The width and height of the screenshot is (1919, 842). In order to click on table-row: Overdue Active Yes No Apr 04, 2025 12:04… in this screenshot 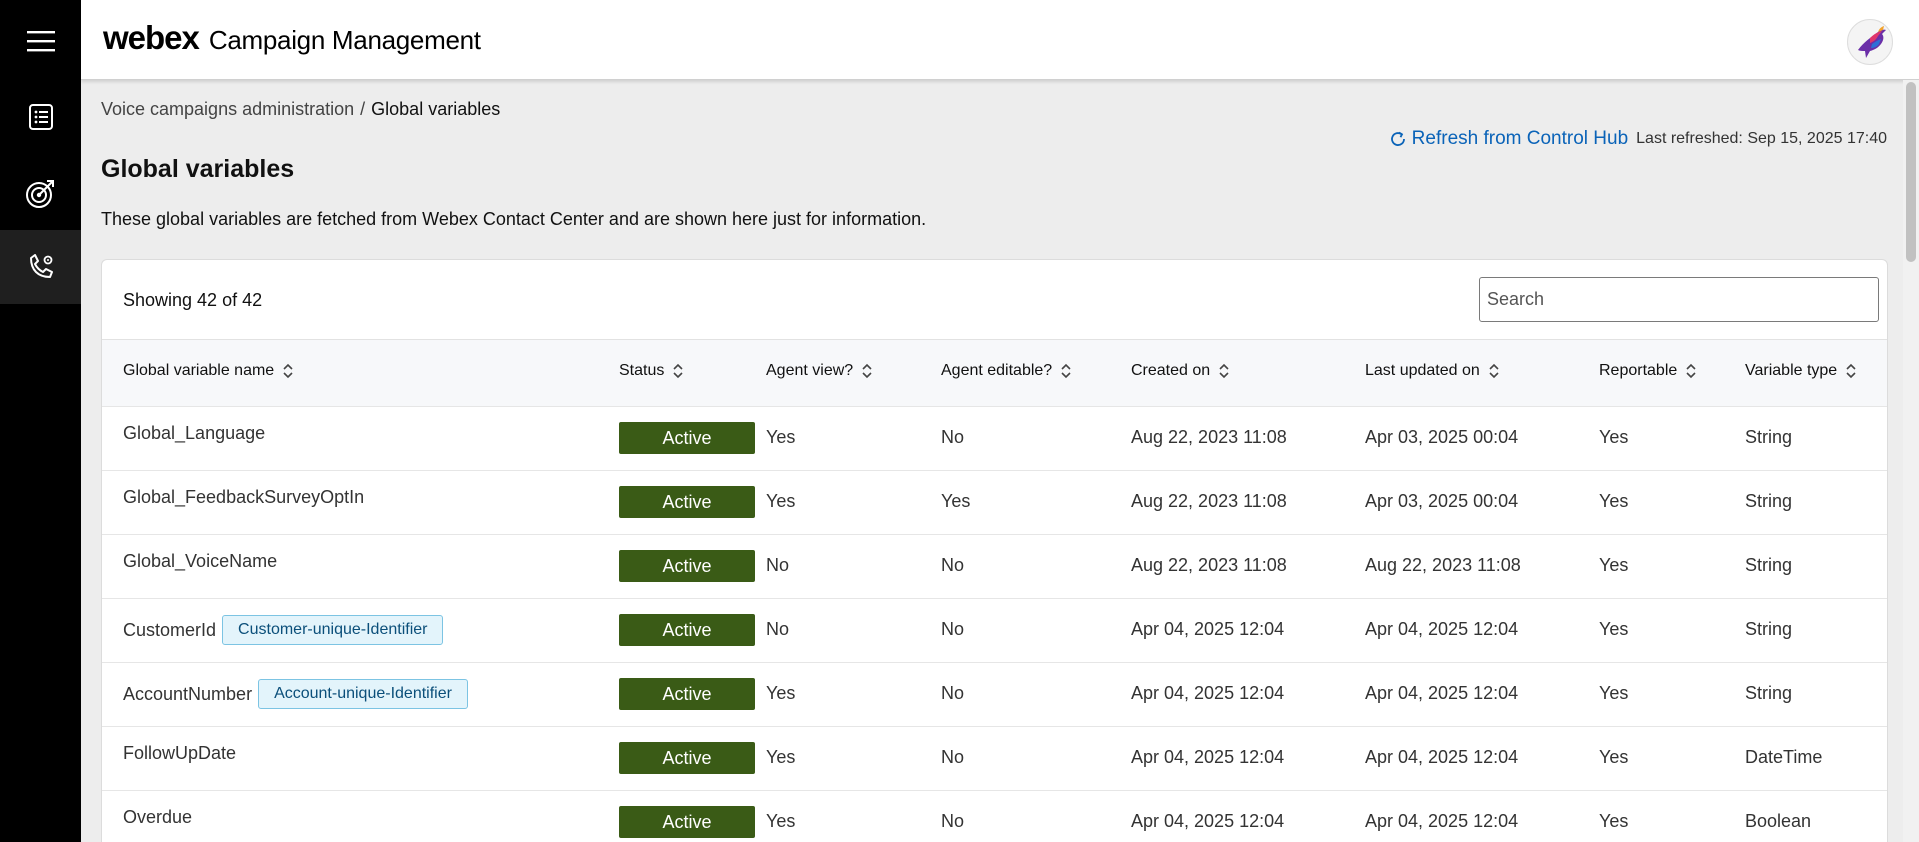, I will do `click(994, 816)`.